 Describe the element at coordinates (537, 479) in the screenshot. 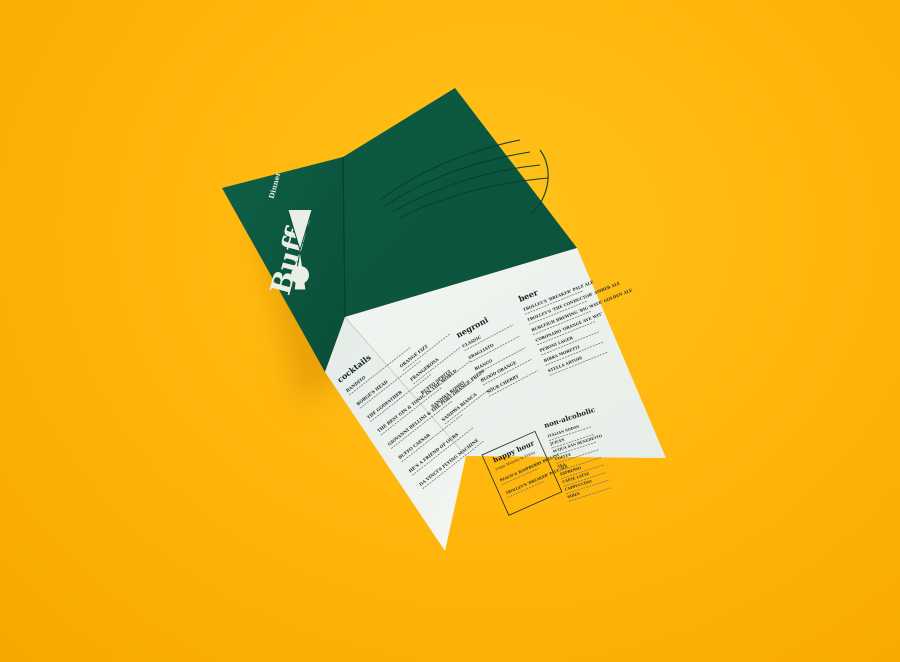

I see `menu-item-name: TROLLEY'S 'BREAKER' PALE ALE` at that location.